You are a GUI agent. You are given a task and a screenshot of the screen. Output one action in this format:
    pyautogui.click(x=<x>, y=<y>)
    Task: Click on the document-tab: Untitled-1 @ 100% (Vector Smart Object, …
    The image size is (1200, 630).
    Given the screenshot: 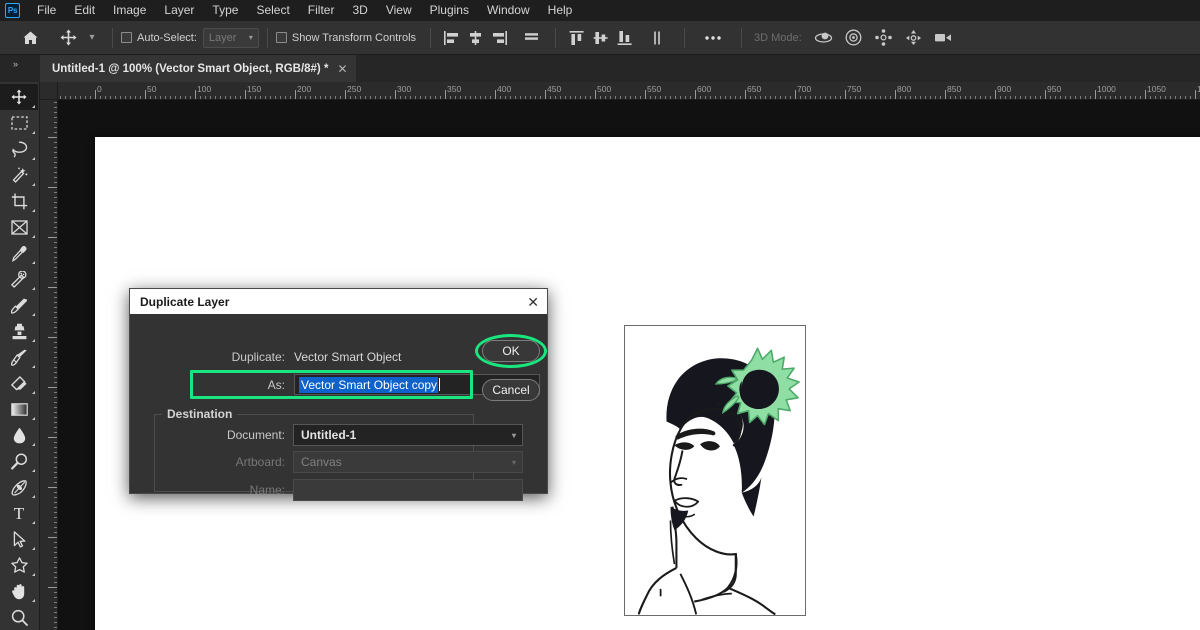 What is the action you would take?
    pyautogui.click(x=198, y=68)
    